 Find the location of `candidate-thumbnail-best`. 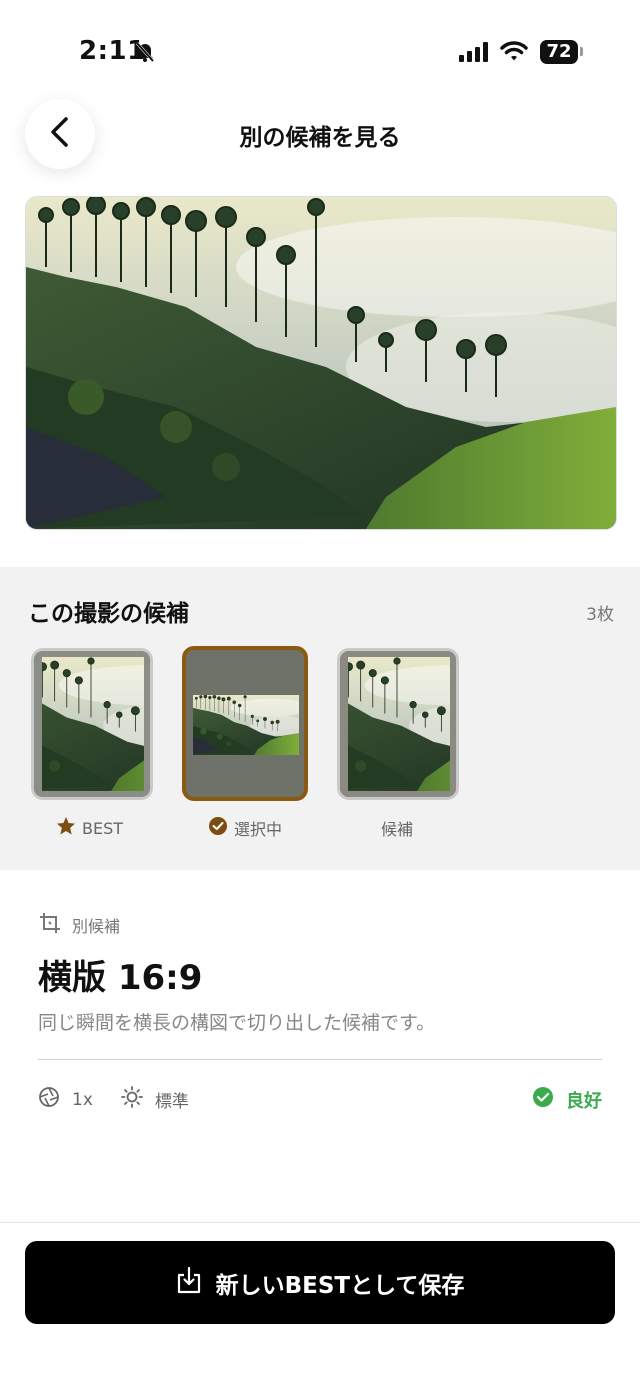

candidate-thumbnail-best is located at coordinates (92, 724).